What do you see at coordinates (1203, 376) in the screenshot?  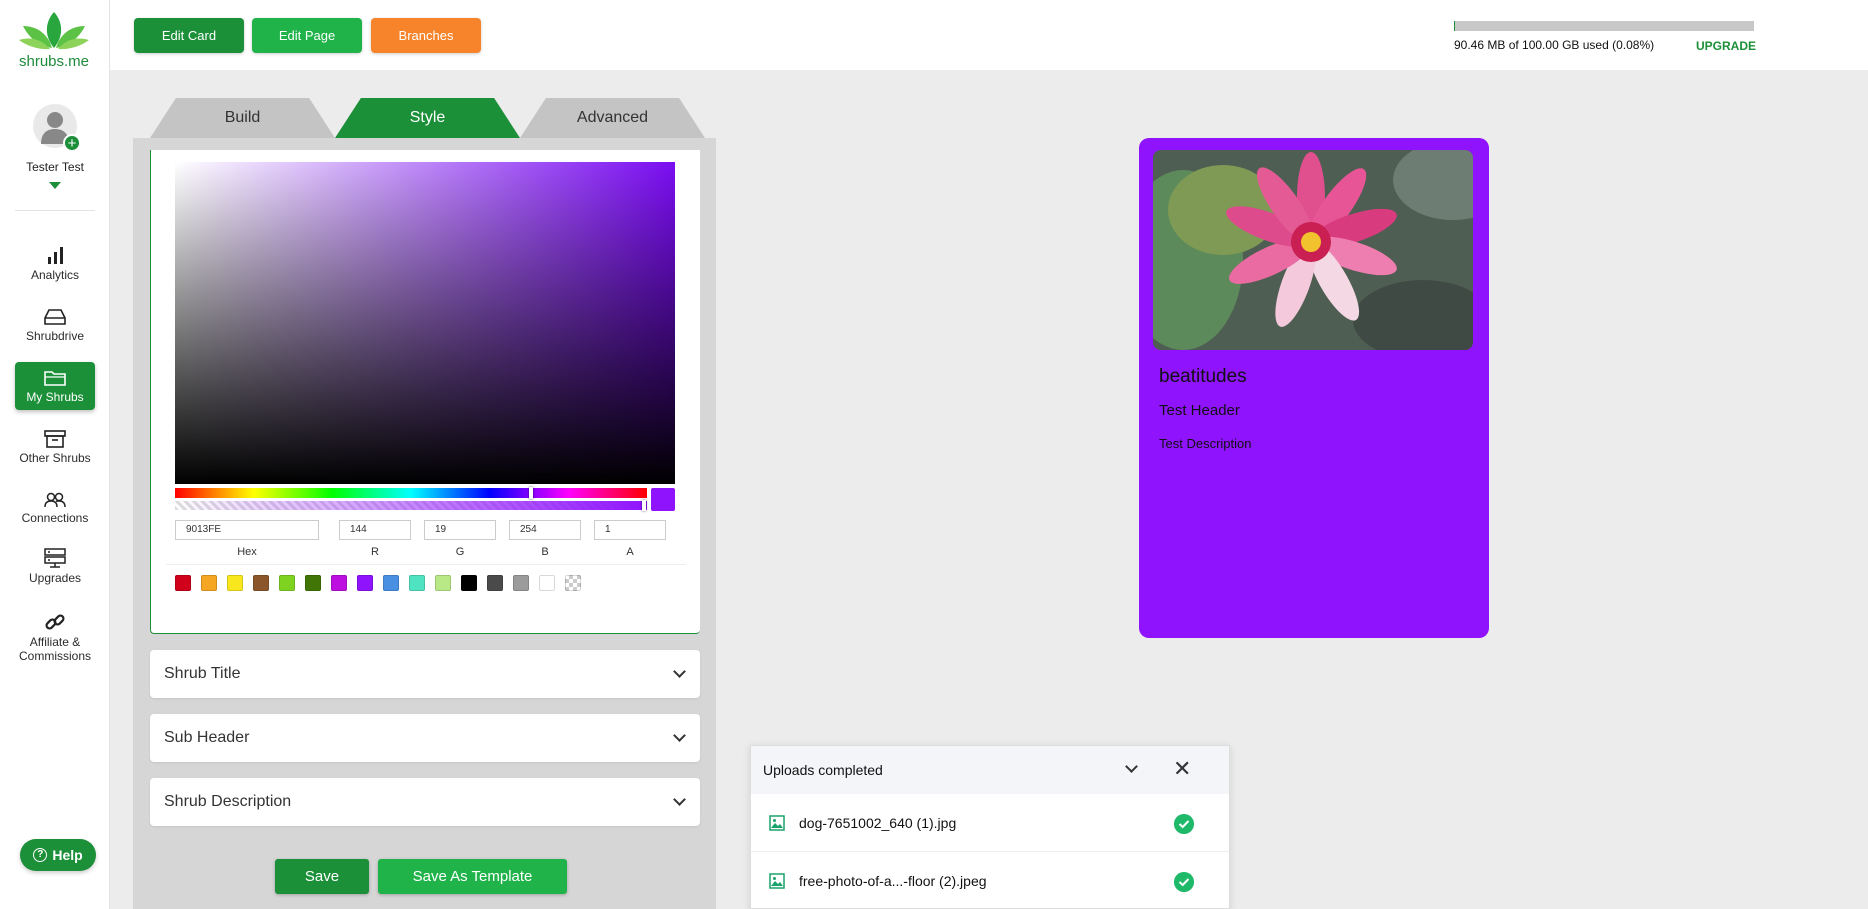 I see `card-title: beatitudes` at bounding box center [1203, 376].